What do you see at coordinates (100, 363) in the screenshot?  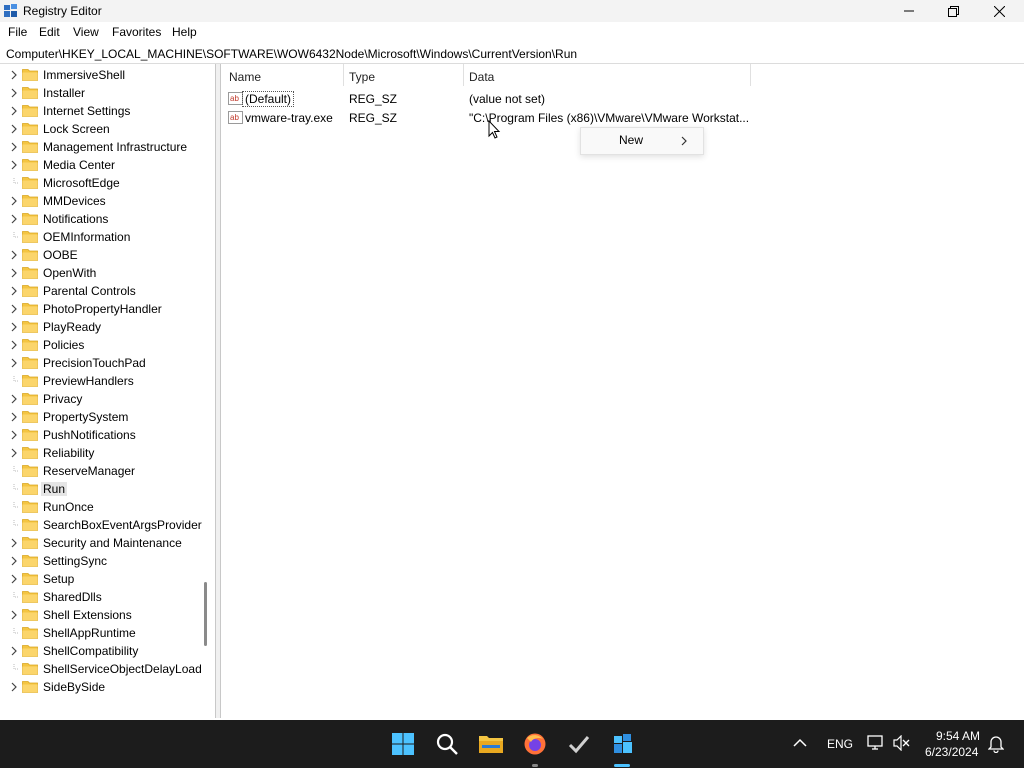 I see `tree-item: PrecisionTouchPad` at bounding box center [100, 363].